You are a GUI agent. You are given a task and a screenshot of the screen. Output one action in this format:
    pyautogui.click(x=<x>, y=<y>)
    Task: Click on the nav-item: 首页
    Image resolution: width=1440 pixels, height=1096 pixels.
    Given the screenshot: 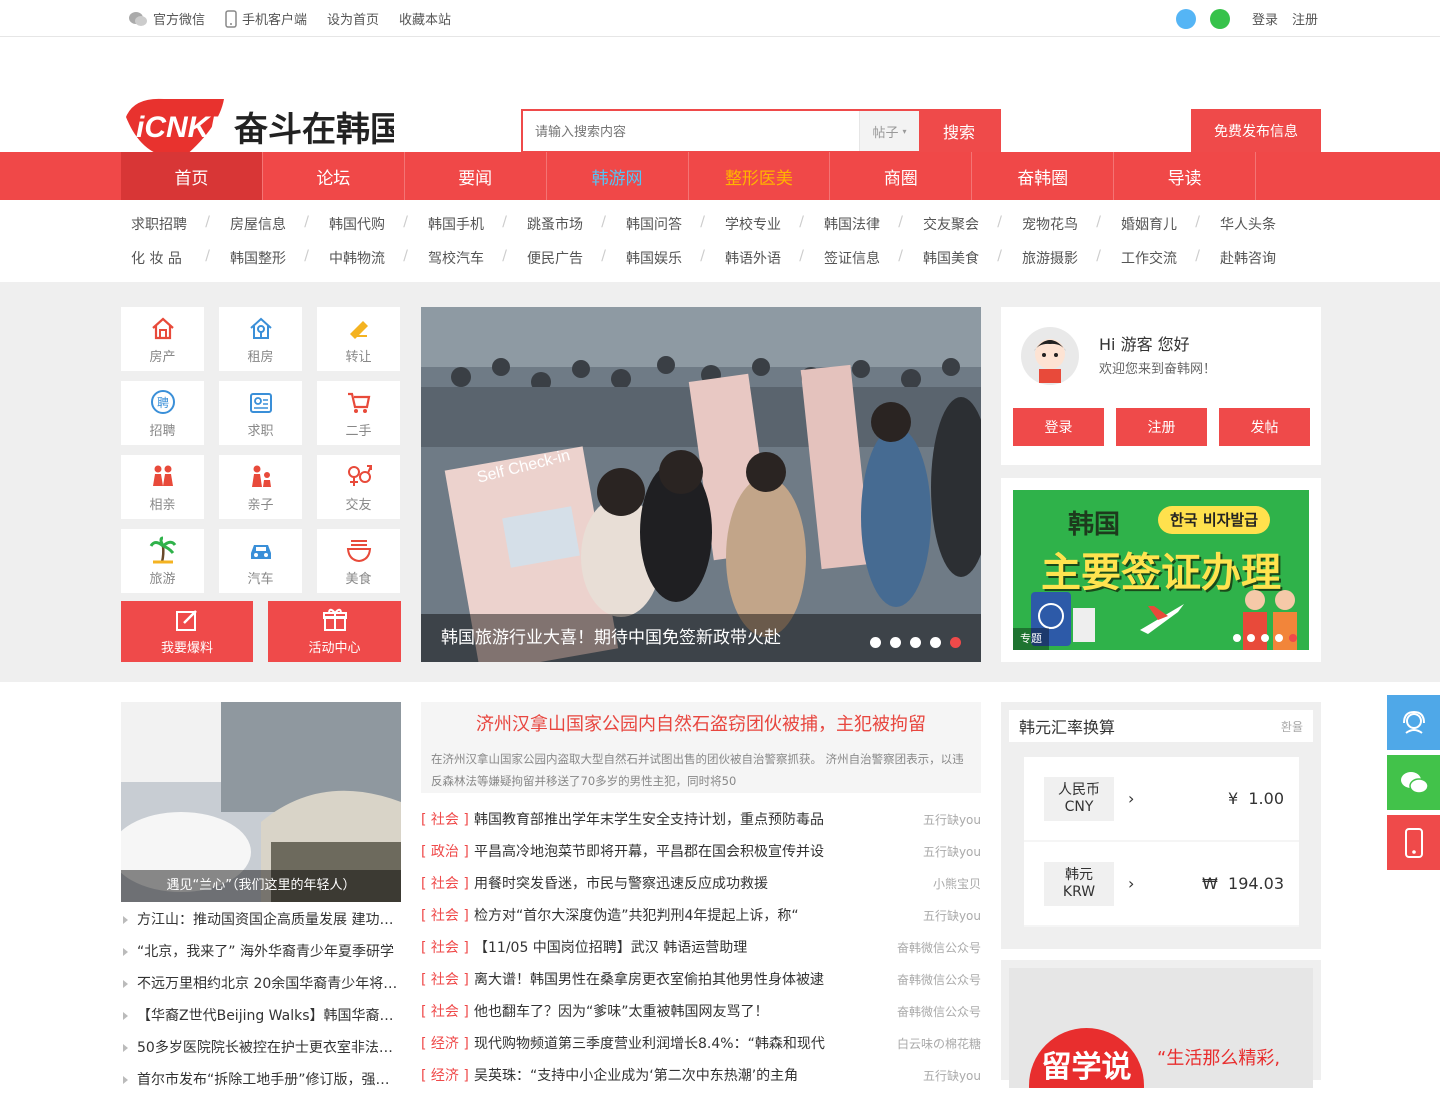 What is the action you would take?
    pyautogui.click(x=192, y=176)
    